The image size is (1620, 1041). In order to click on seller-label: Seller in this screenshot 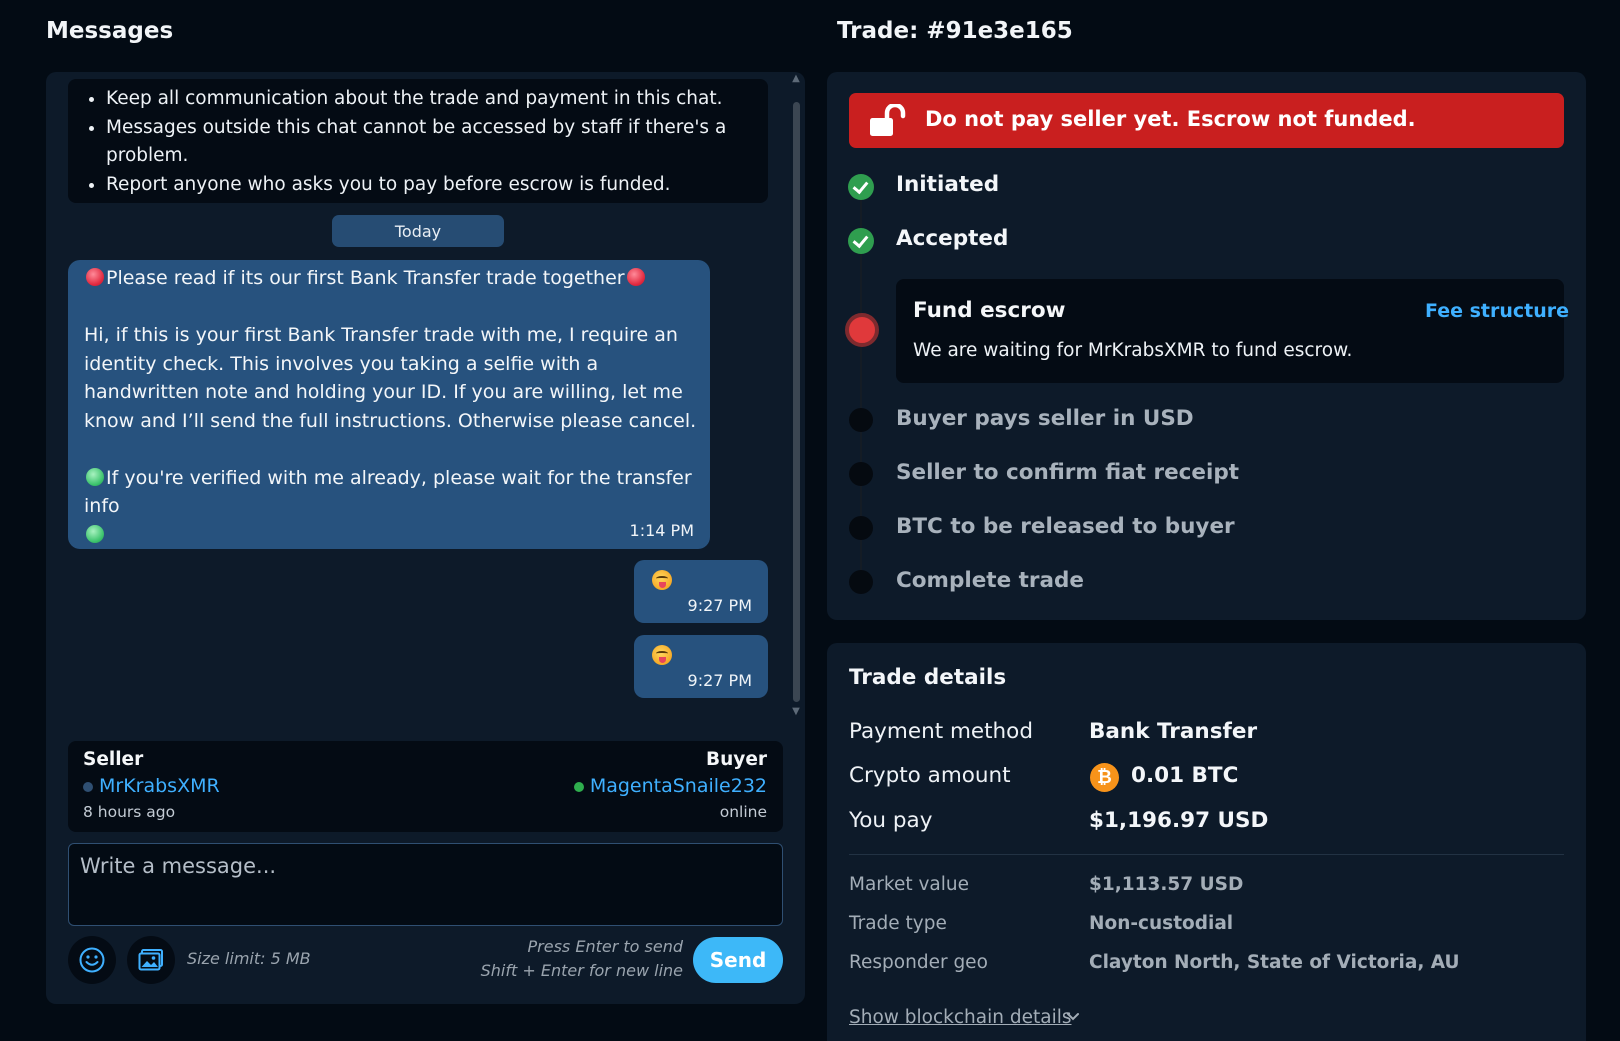, I will do `click(113, 759)`.